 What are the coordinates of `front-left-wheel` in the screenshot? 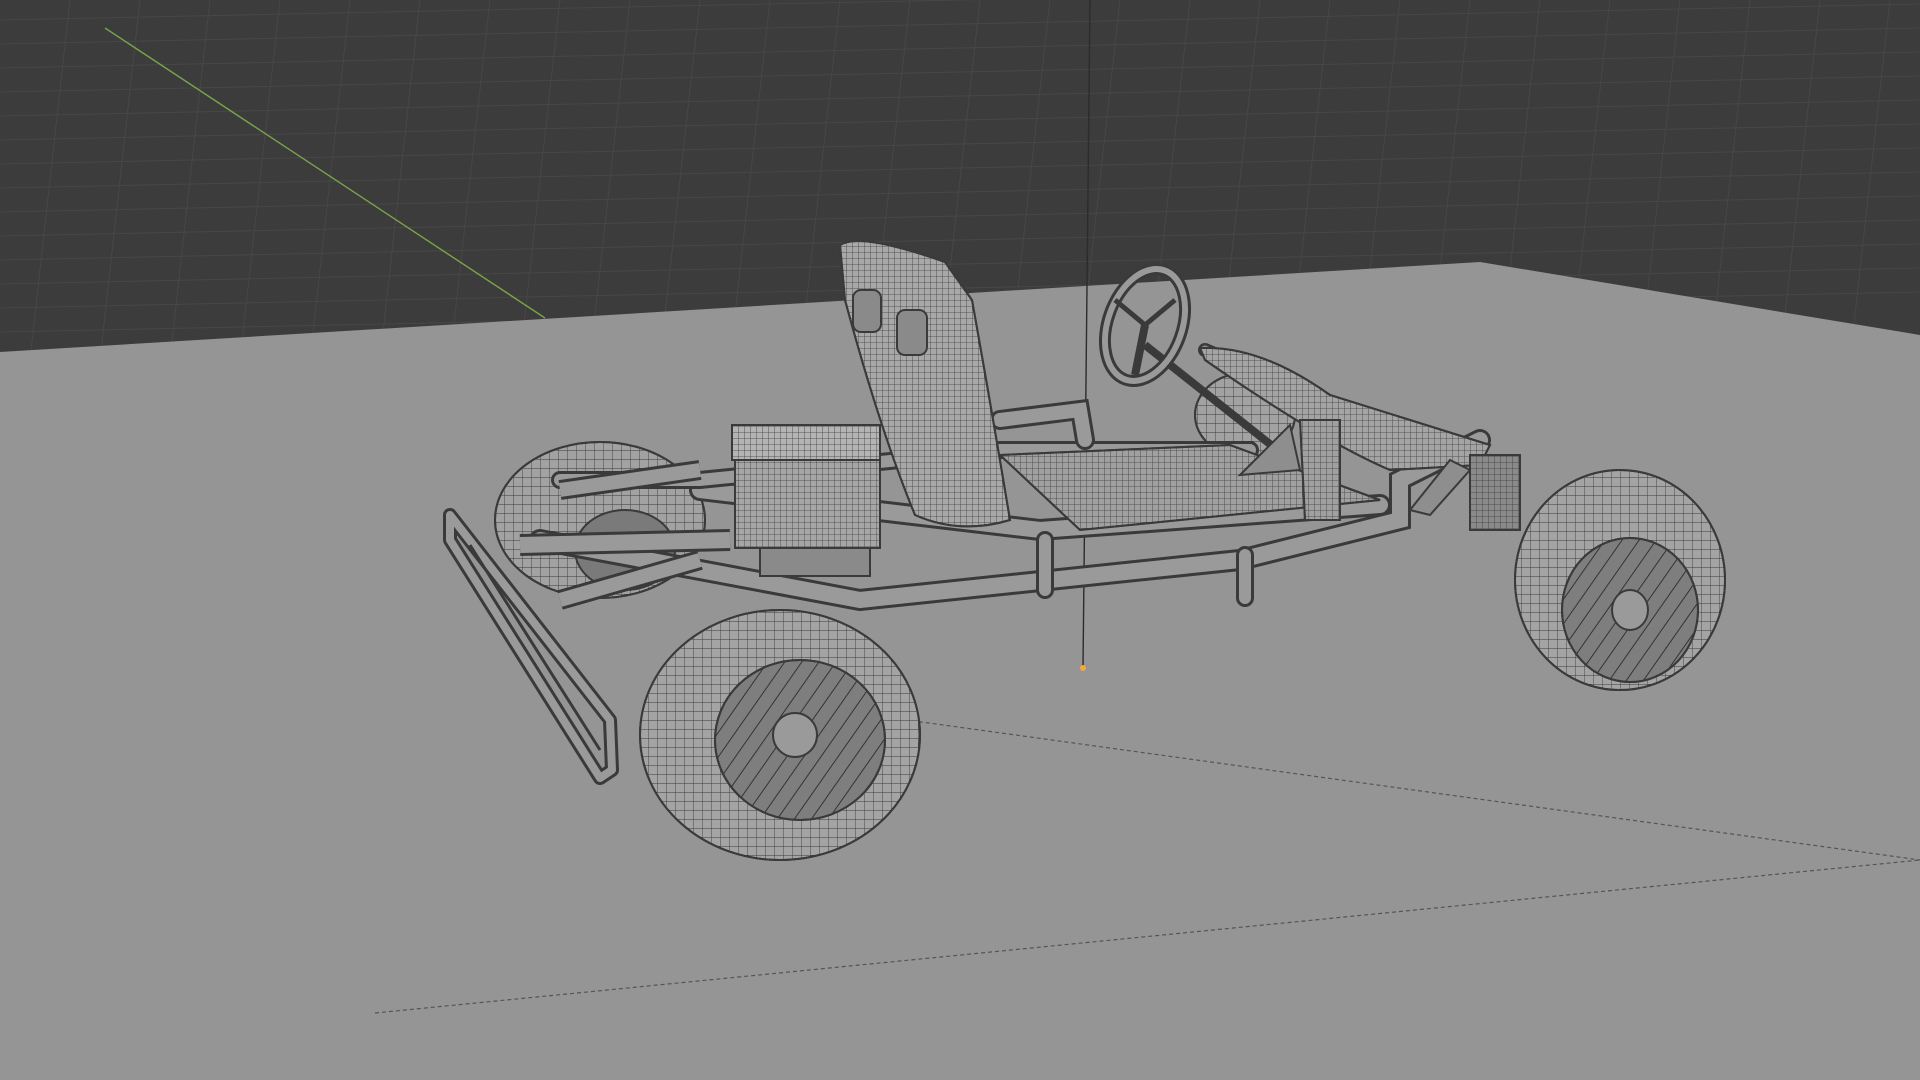 It's located at (1620, 580).